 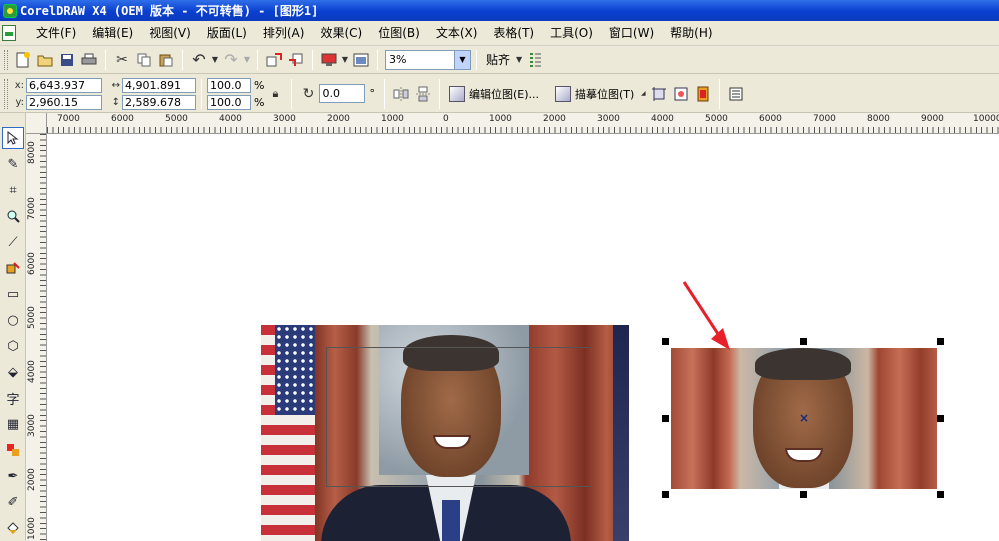 What do you see at coordinates (13, 216) in the screenshot?
I see `zoom-icon` at bounding box center [13, 216].